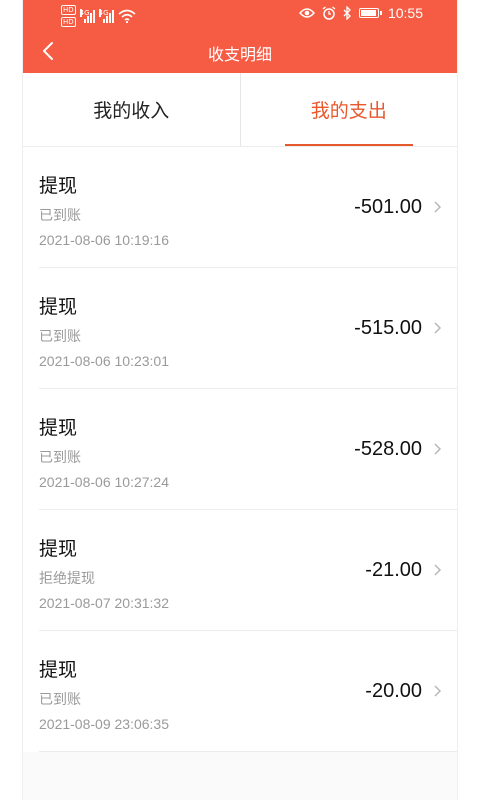  I want to click on nav-bar: 收支明细, so click(240, 51).